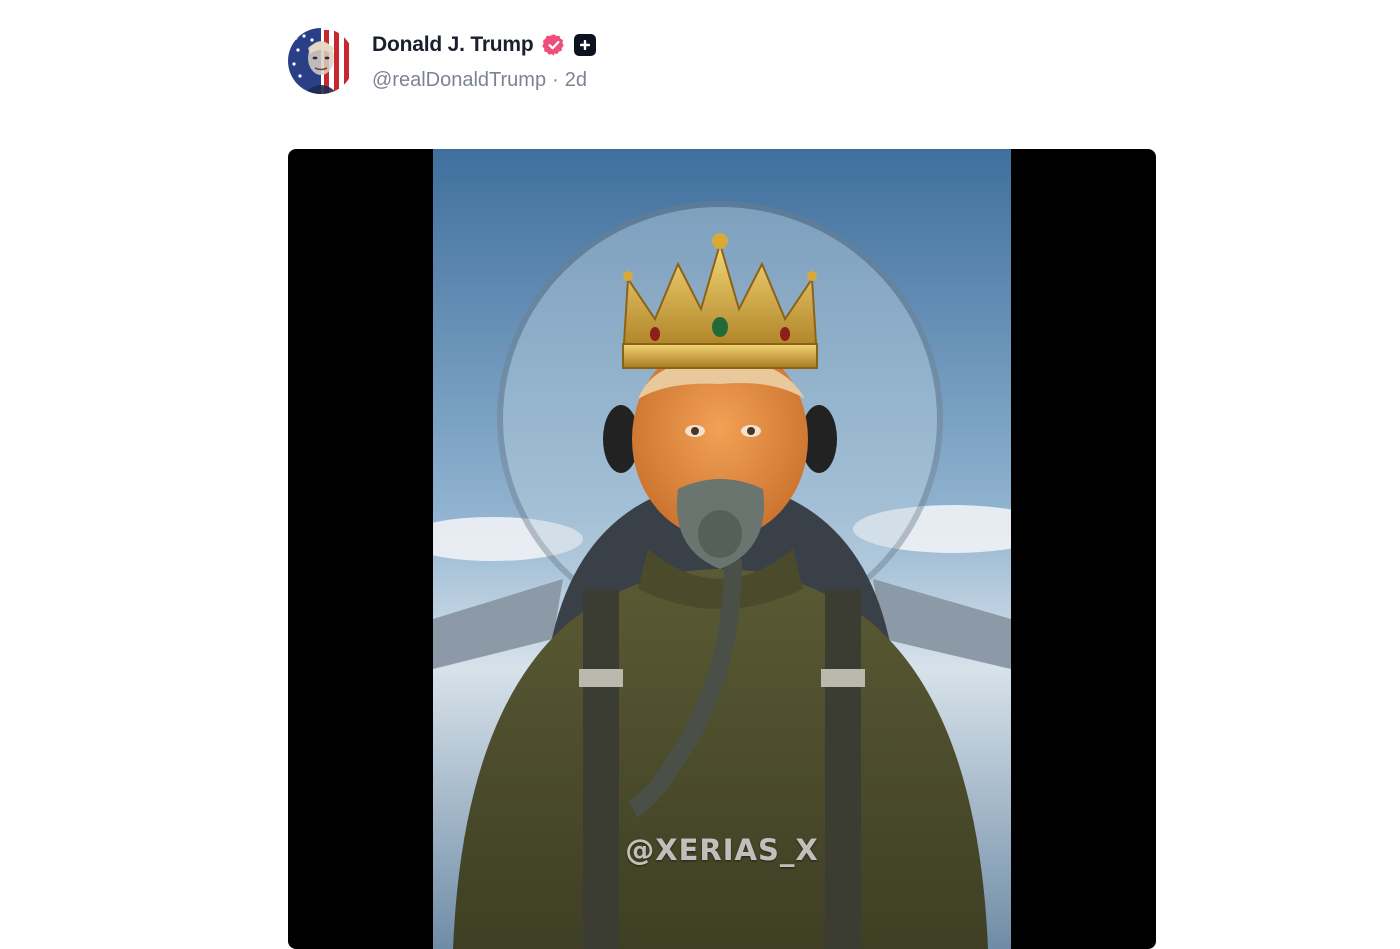 This screenshot has height=949, width=1400. I want to click on author-avatar, so click(321, 61).